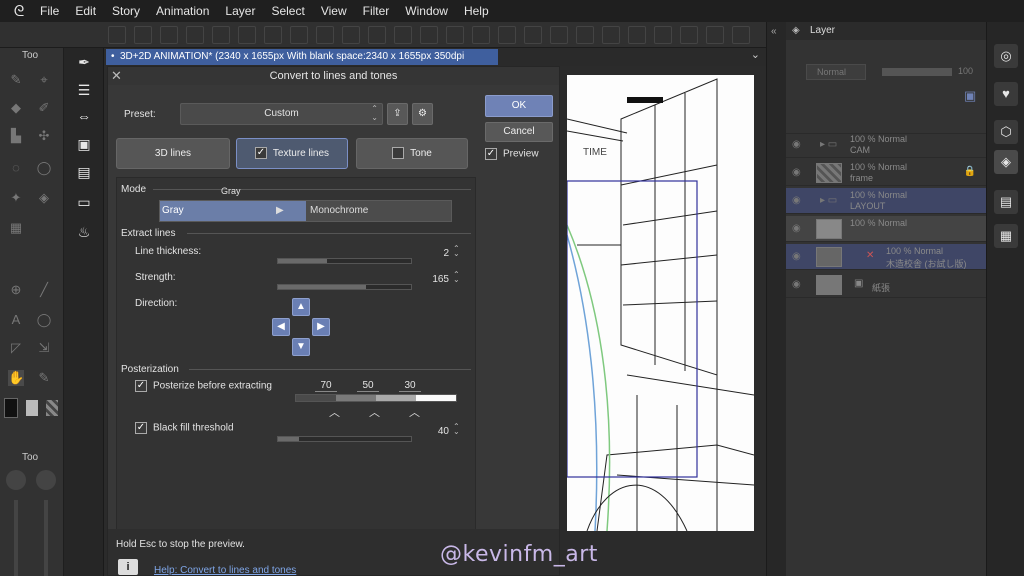 The image size is (1024, 576). Describe the element at coordinates (49, 11) in the screenshot. I see `menu-file: File` at that location.